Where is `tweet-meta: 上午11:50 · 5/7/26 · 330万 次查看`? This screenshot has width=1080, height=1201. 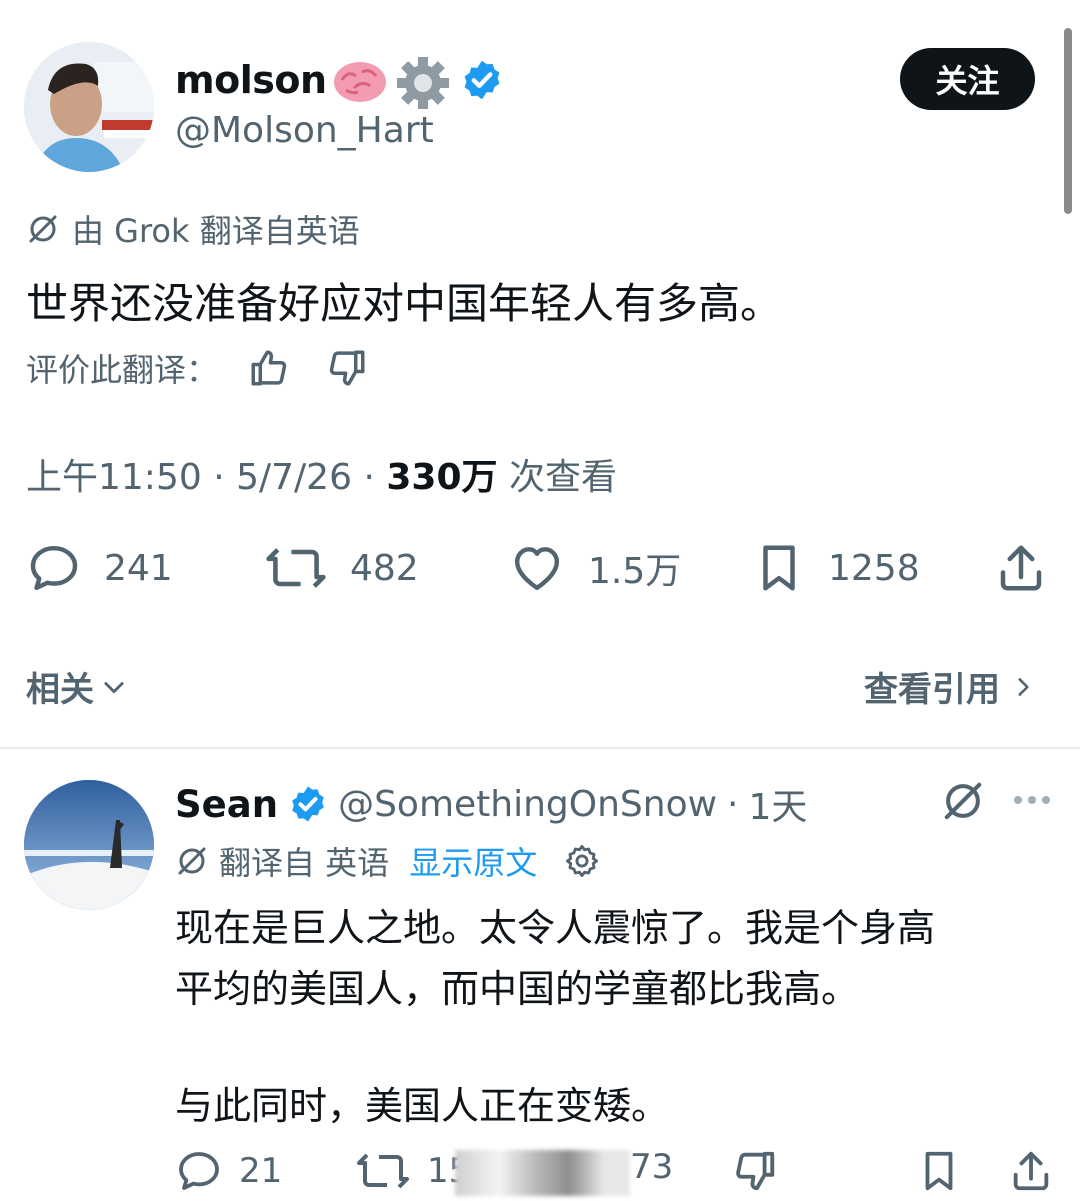
tweet-meta: 上午11:50 · 5/7/26 · 330万 次查看 is located at coordinates (321, 474).